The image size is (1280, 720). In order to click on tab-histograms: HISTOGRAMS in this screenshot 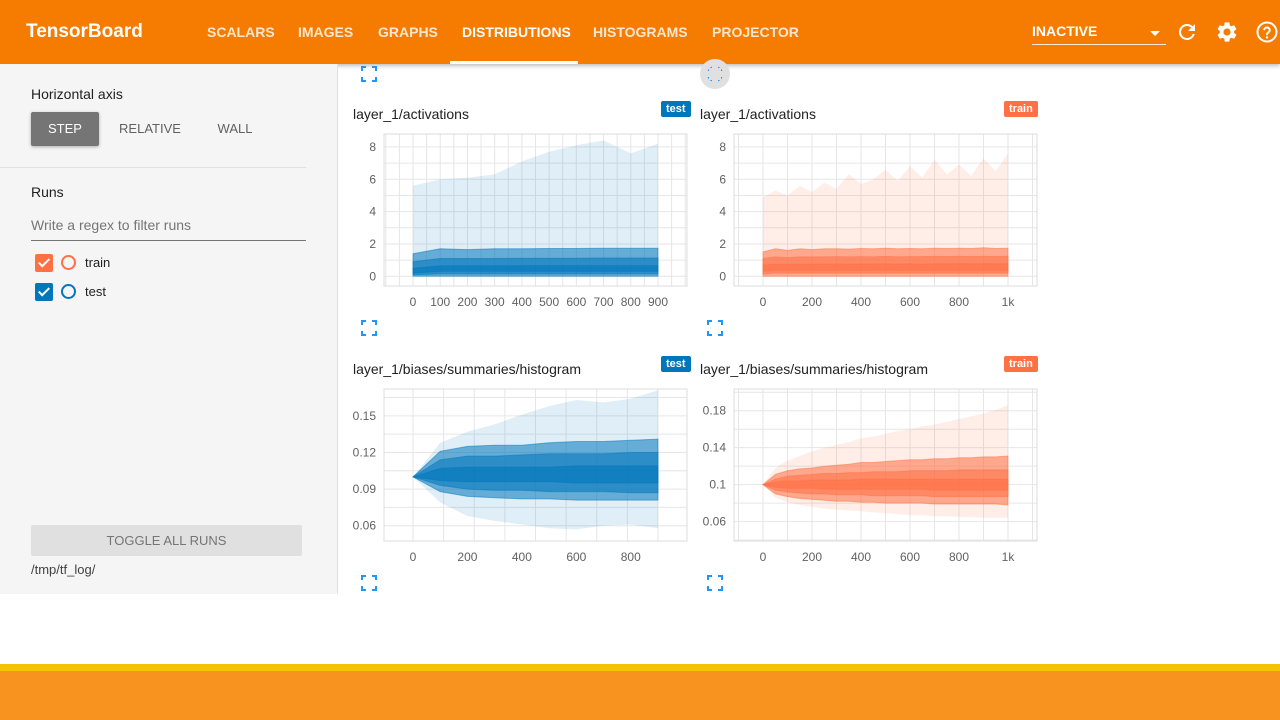, I will do `click(640, 32)`.